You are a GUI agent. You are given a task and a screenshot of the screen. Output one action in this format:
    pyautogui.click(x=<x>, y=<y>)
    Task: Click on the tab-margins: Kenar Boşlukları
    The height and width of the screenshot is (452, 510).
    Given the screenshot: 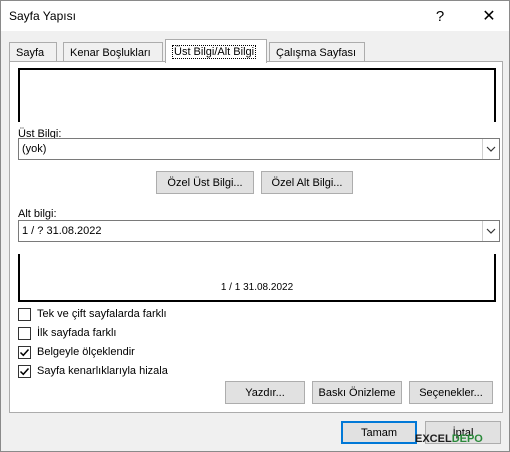 What is the action you would take?
    pyautogui.click(x=113, y=52)
    